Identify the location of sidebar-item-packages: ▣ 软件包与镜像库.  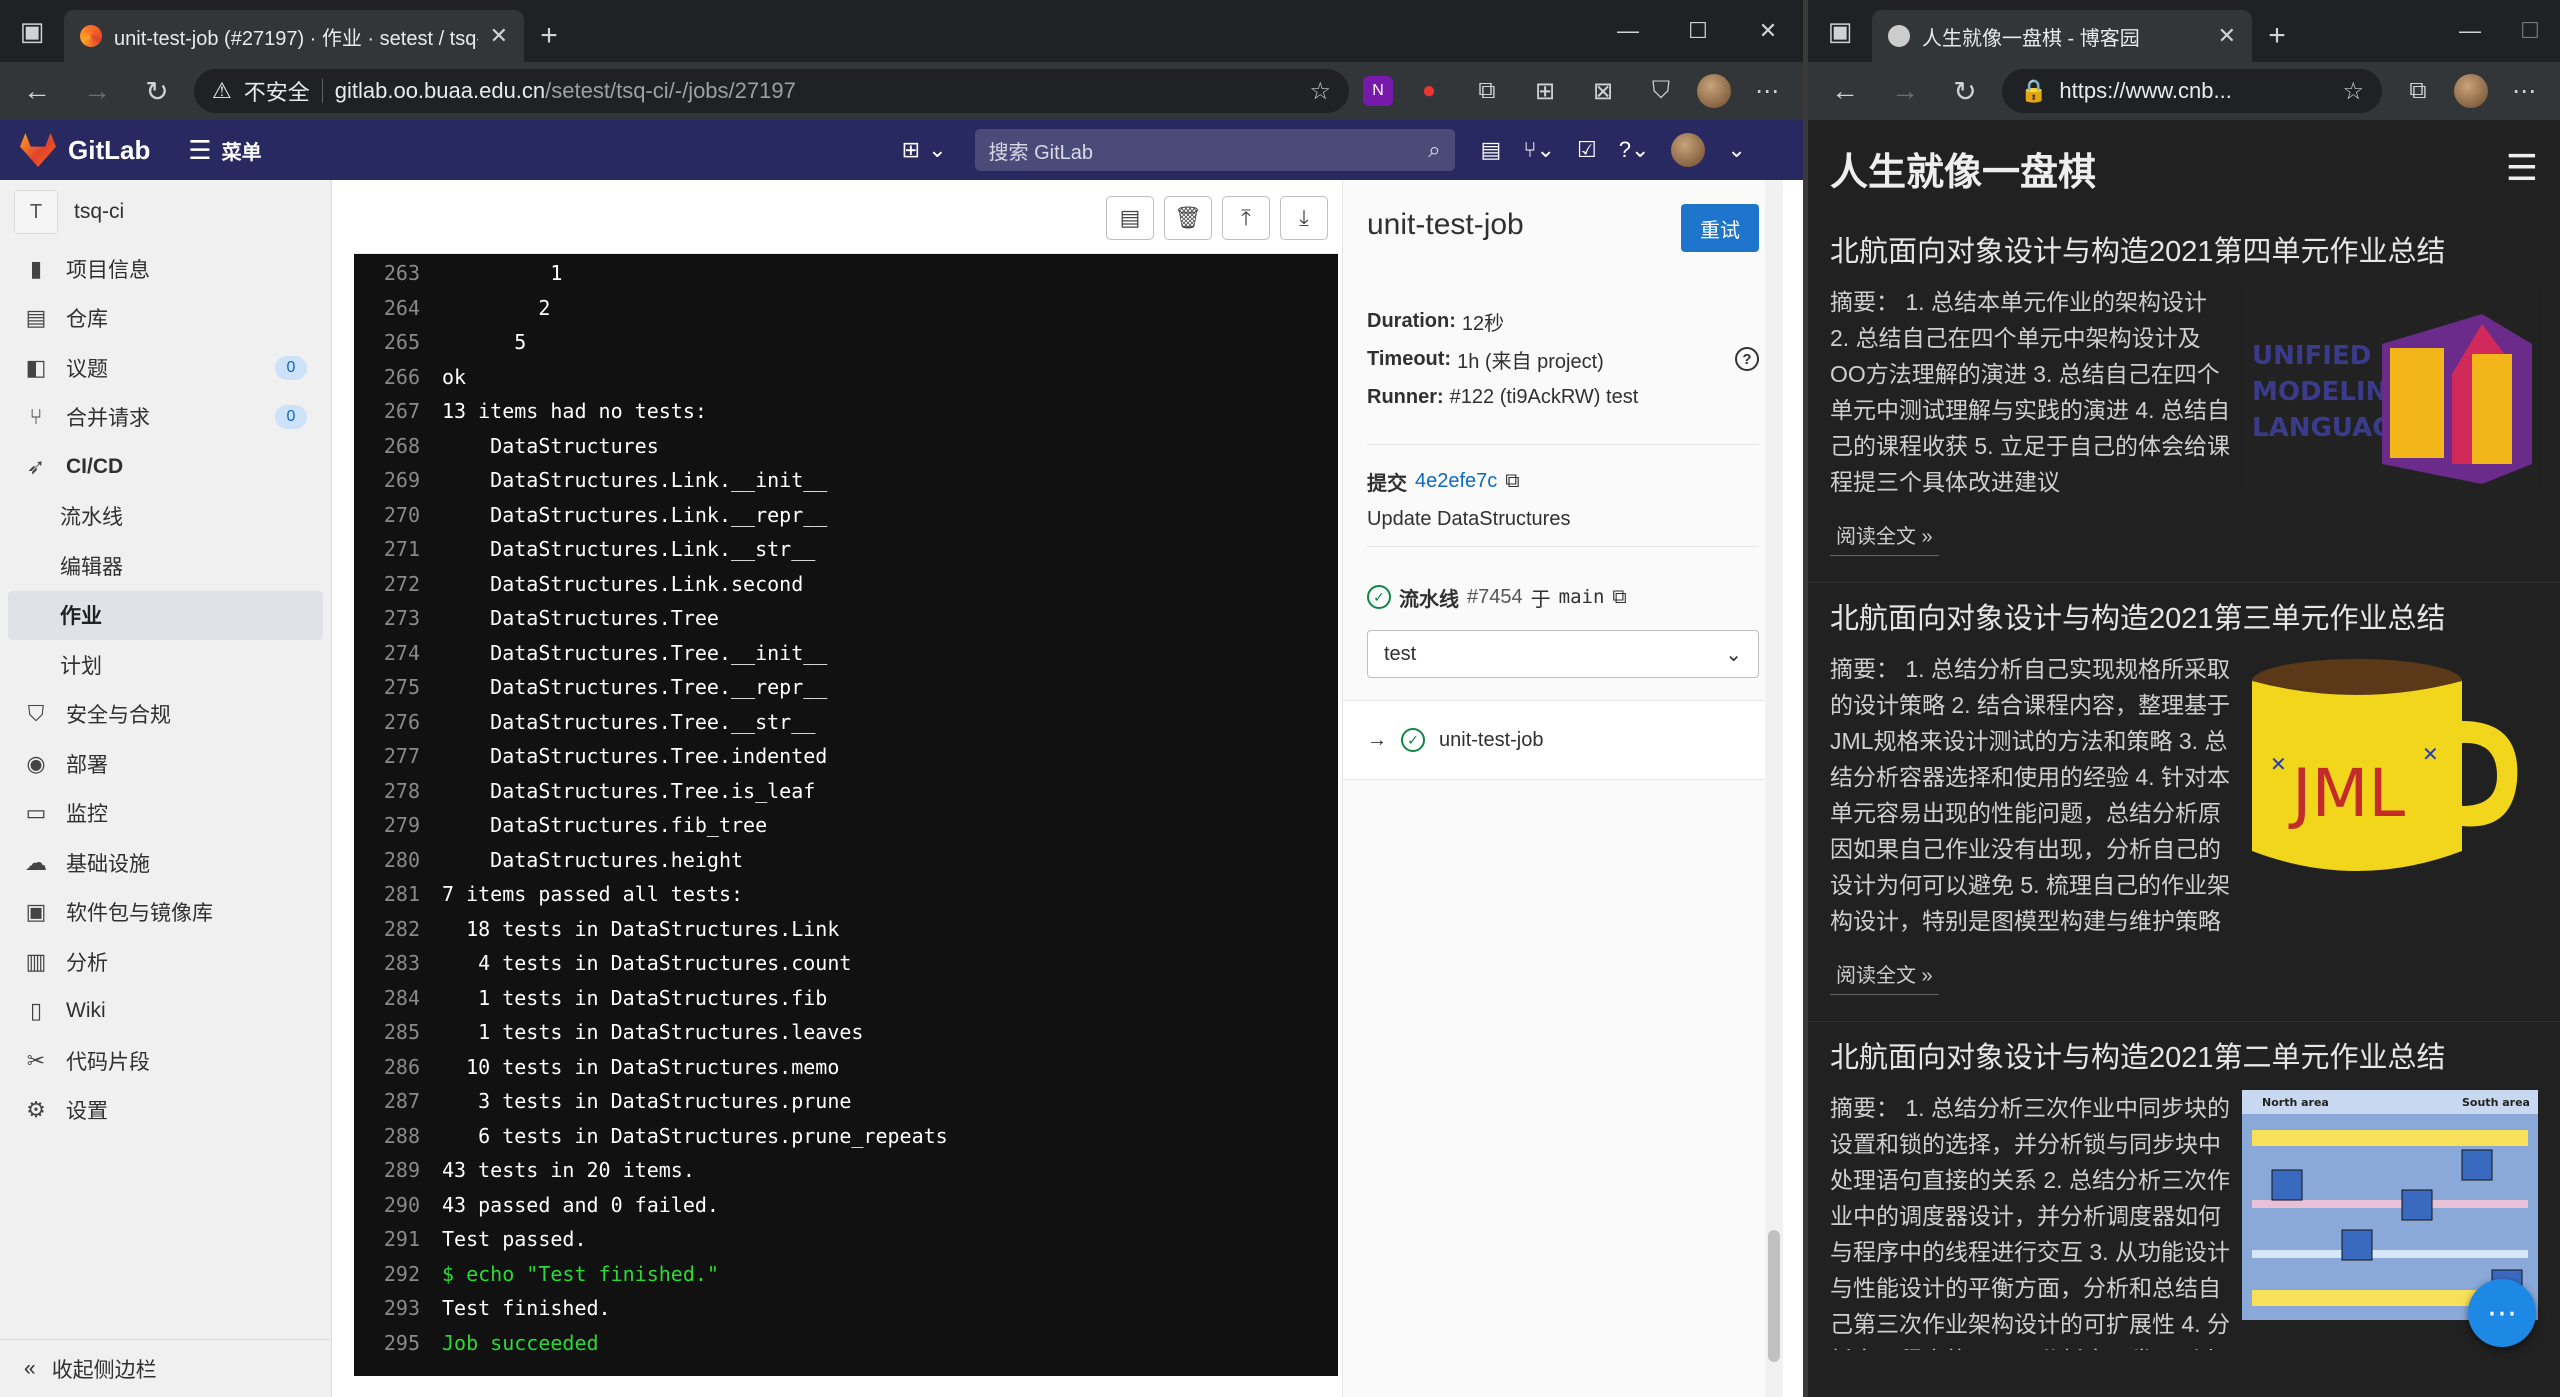
(165, 913).